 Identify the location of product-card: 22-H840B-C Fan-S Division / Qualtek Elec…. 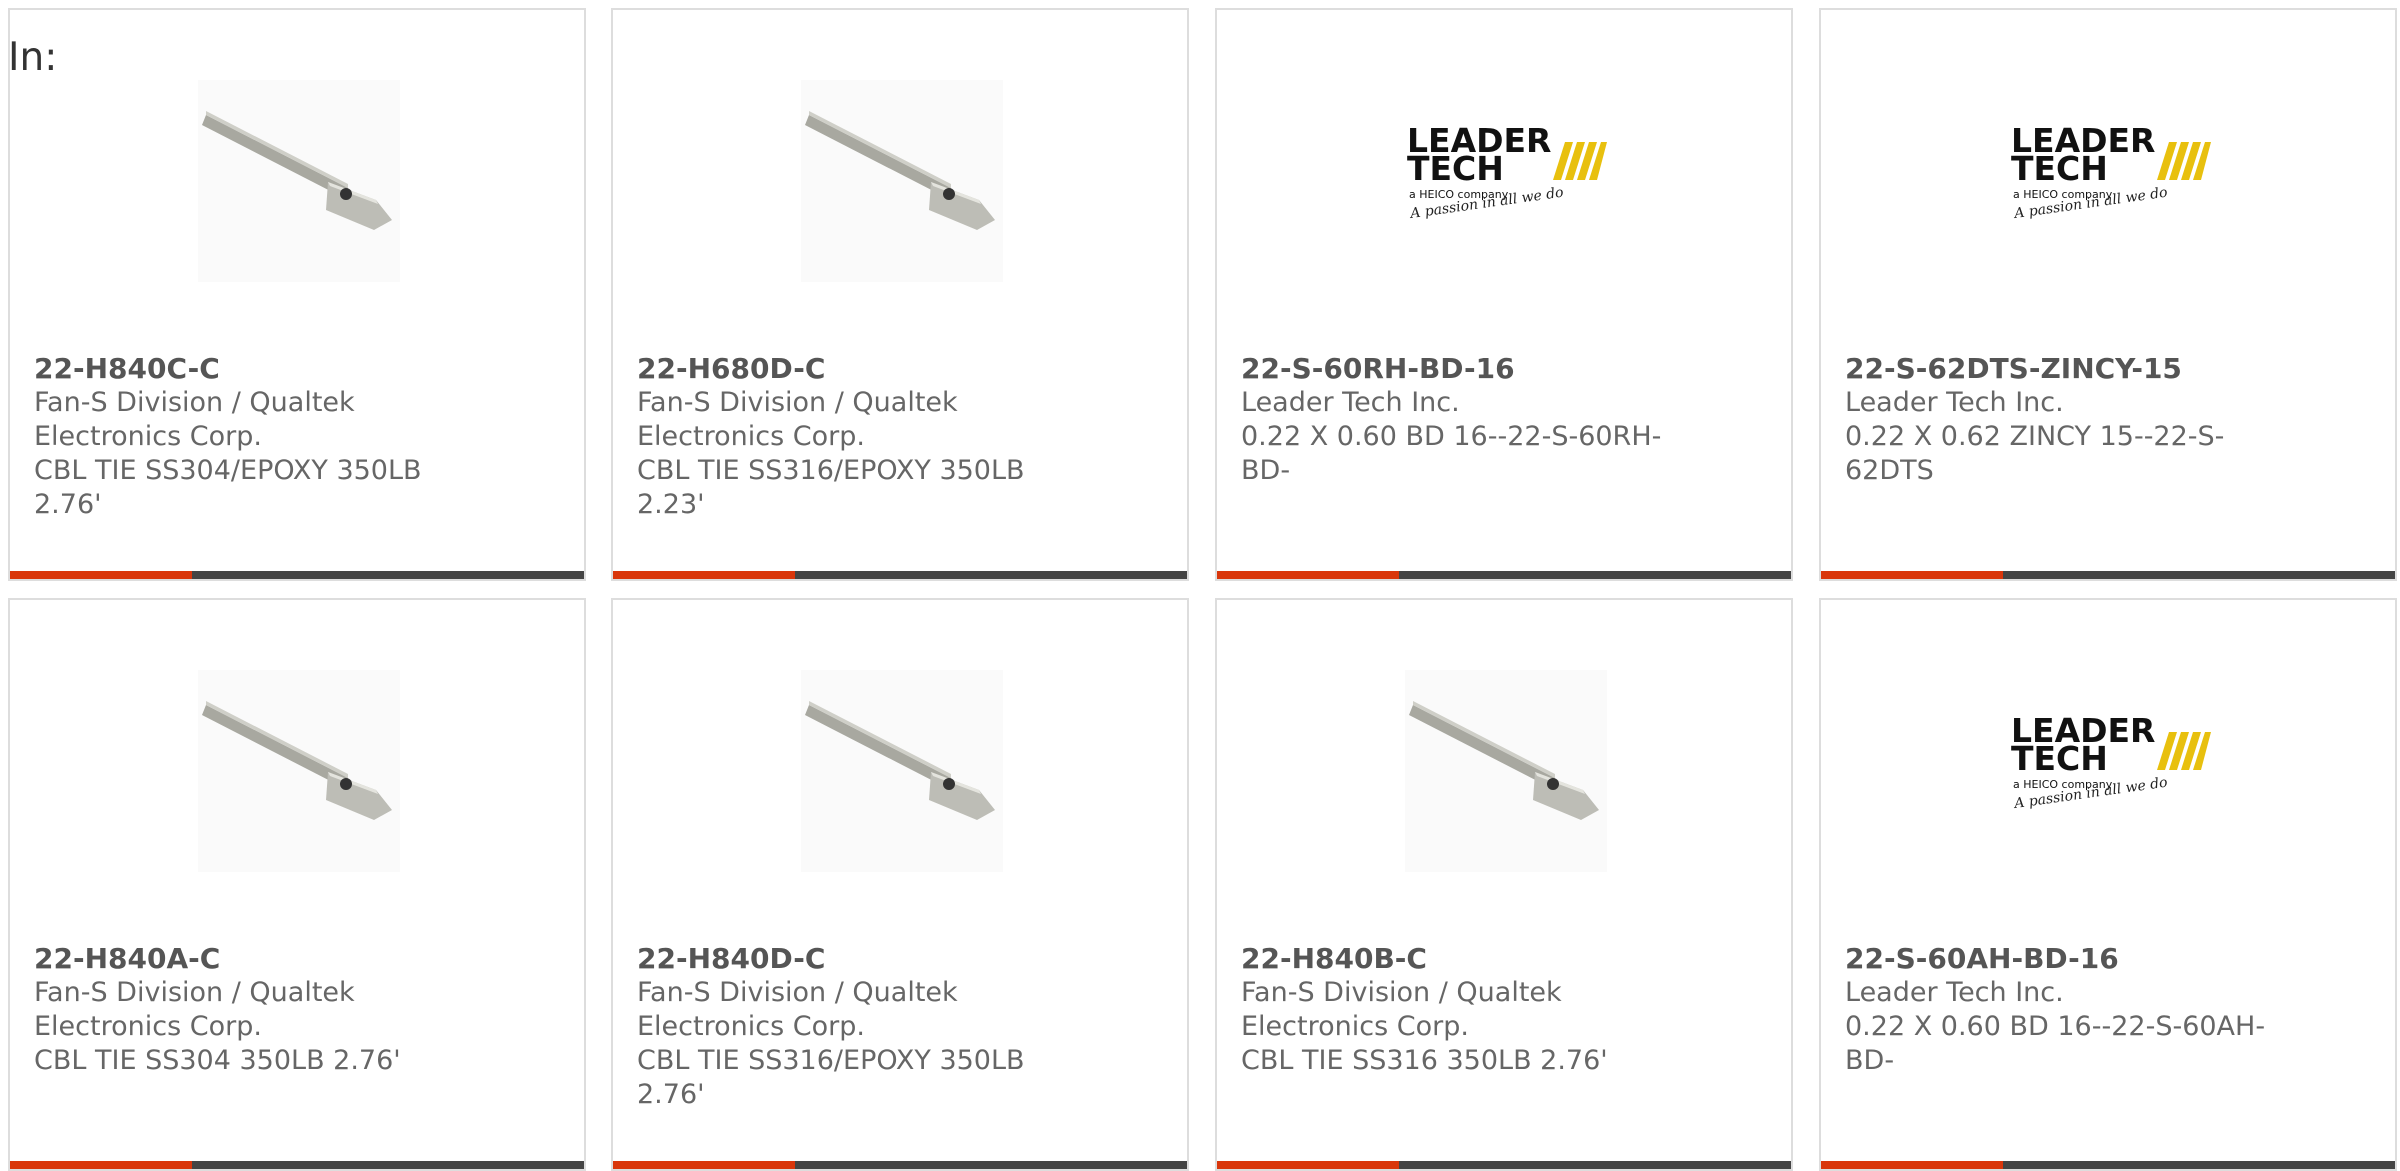
(1504, 884).